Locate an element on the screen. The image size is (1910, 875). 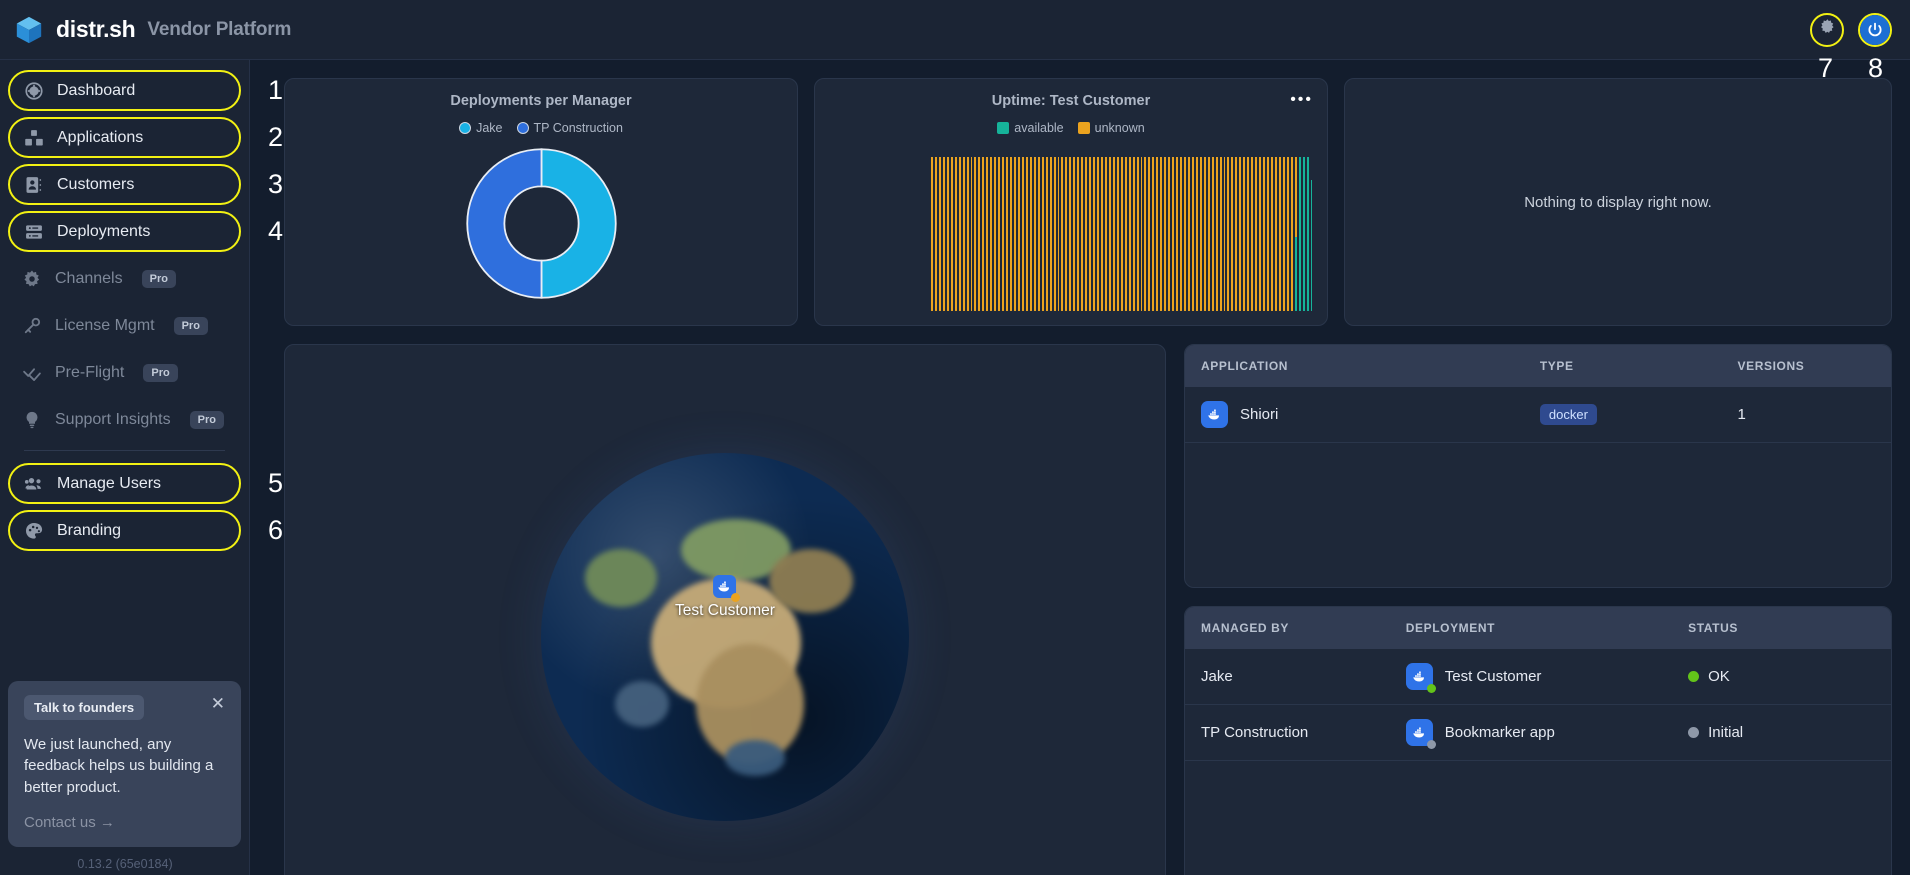
table-row: Jake Test Customer OK is located at coordinates (1538, 677).